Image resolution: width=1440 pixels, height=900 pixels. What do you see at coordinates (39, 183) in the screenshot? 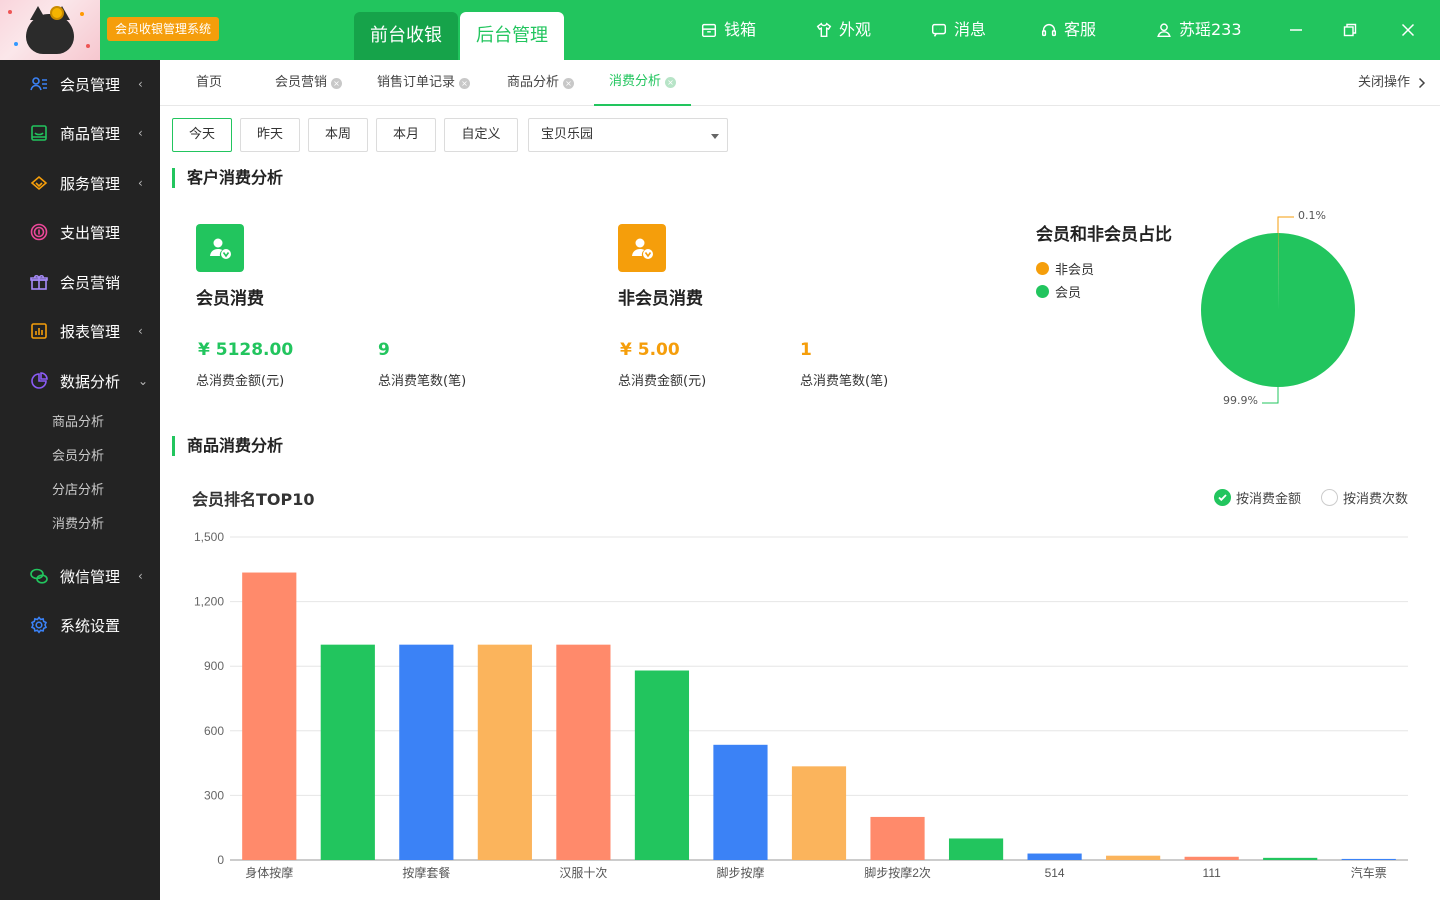
I see `service-icon` at bounding box center [39, 183].